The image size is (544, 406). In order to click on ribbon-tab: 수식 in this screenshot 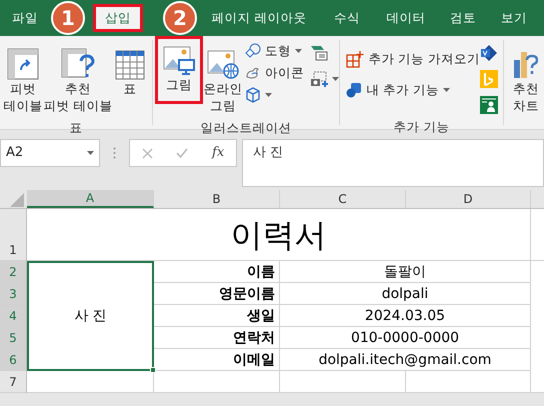, I will do `click(347, 18)`.